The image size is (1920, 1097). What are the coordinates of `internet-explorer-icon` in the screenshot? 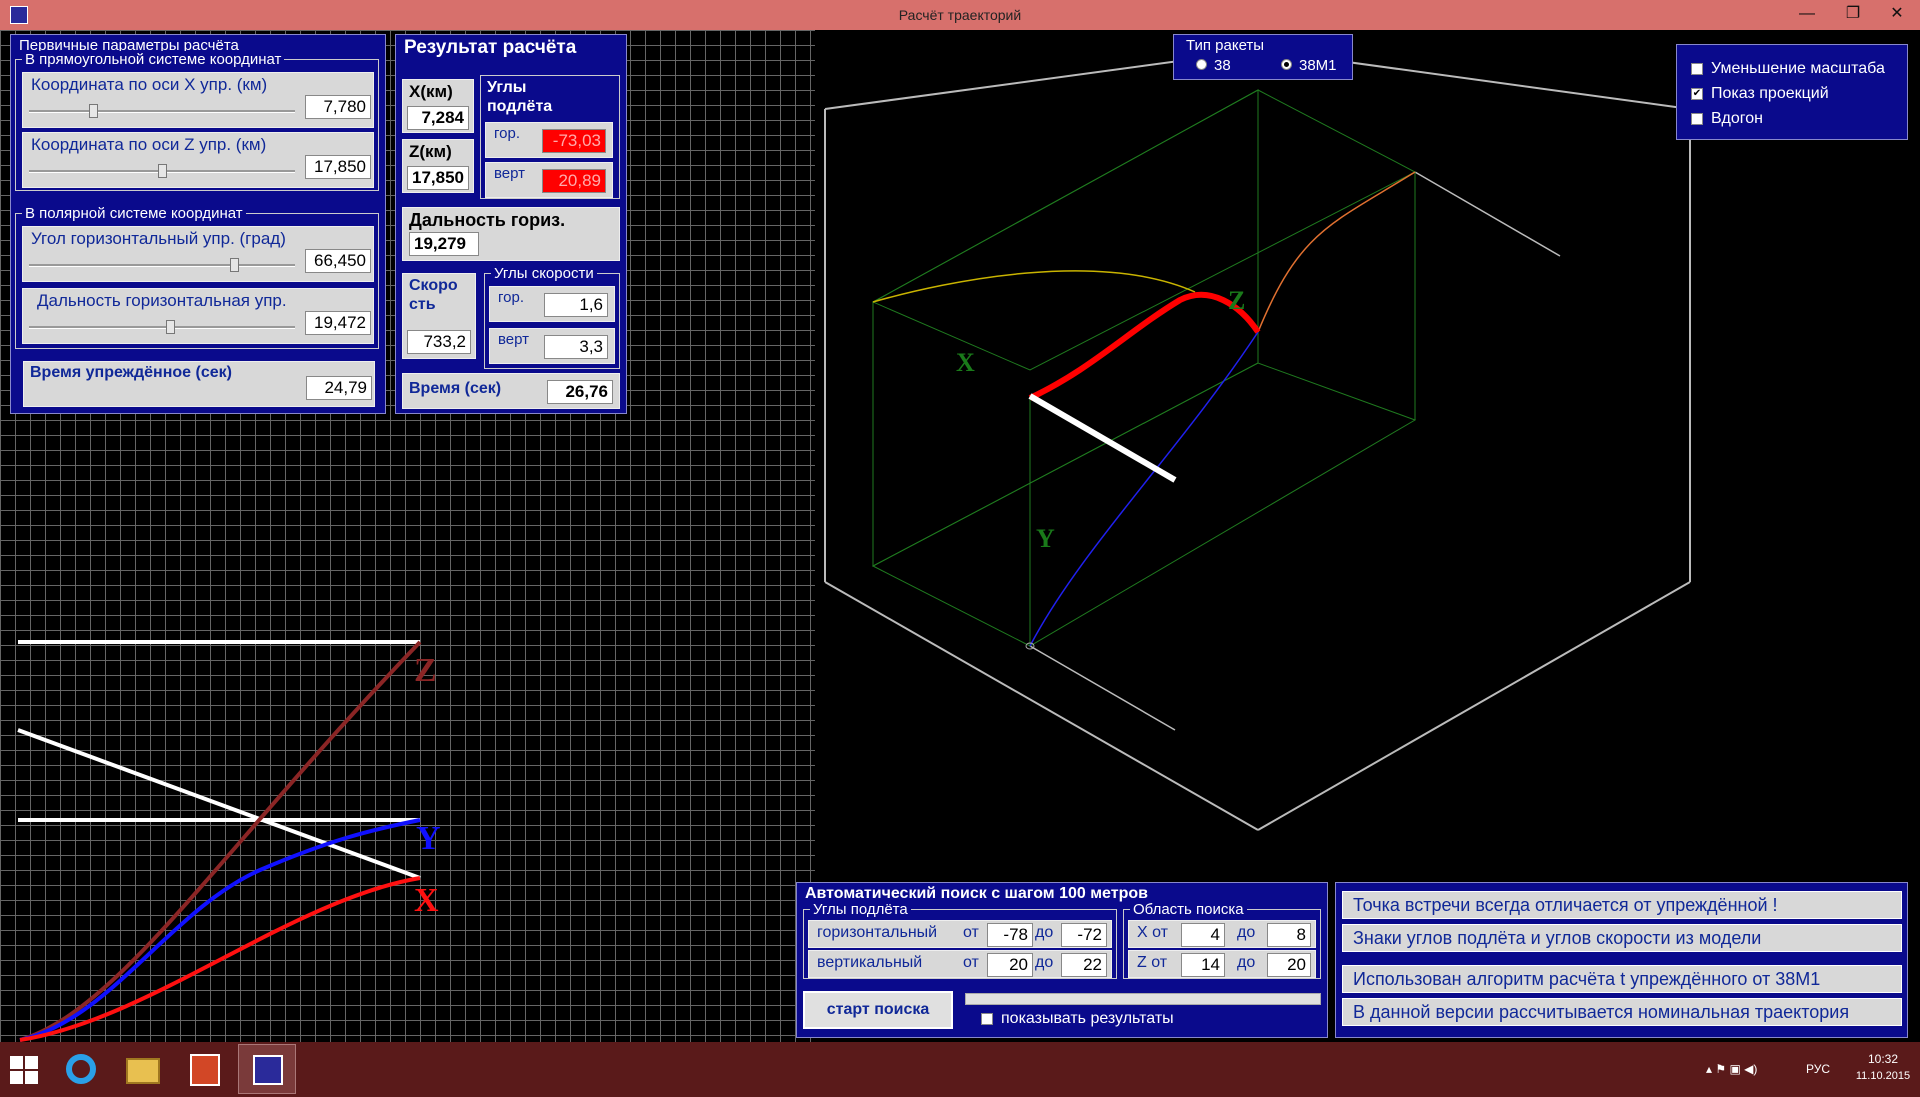 It's located at (81, 1069).